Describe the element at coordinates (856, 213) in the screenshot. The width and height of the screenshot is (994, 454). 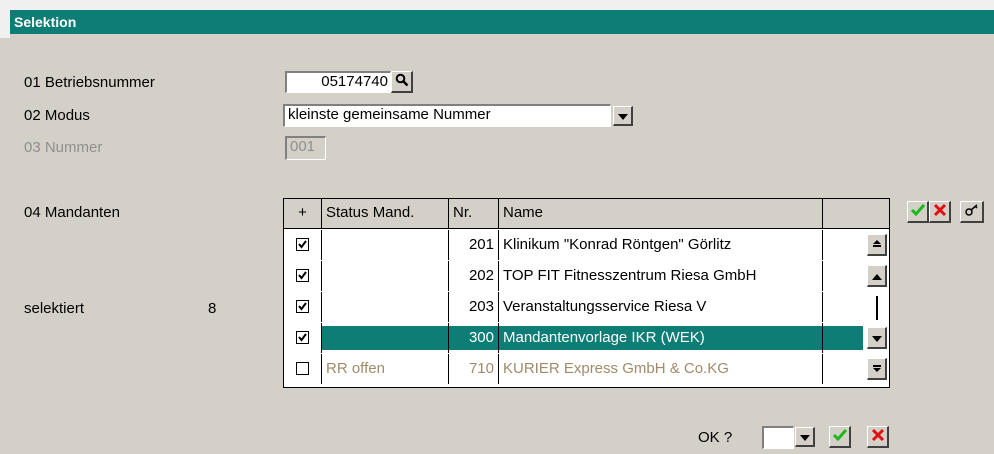
I see `column-header-blank` at that location.